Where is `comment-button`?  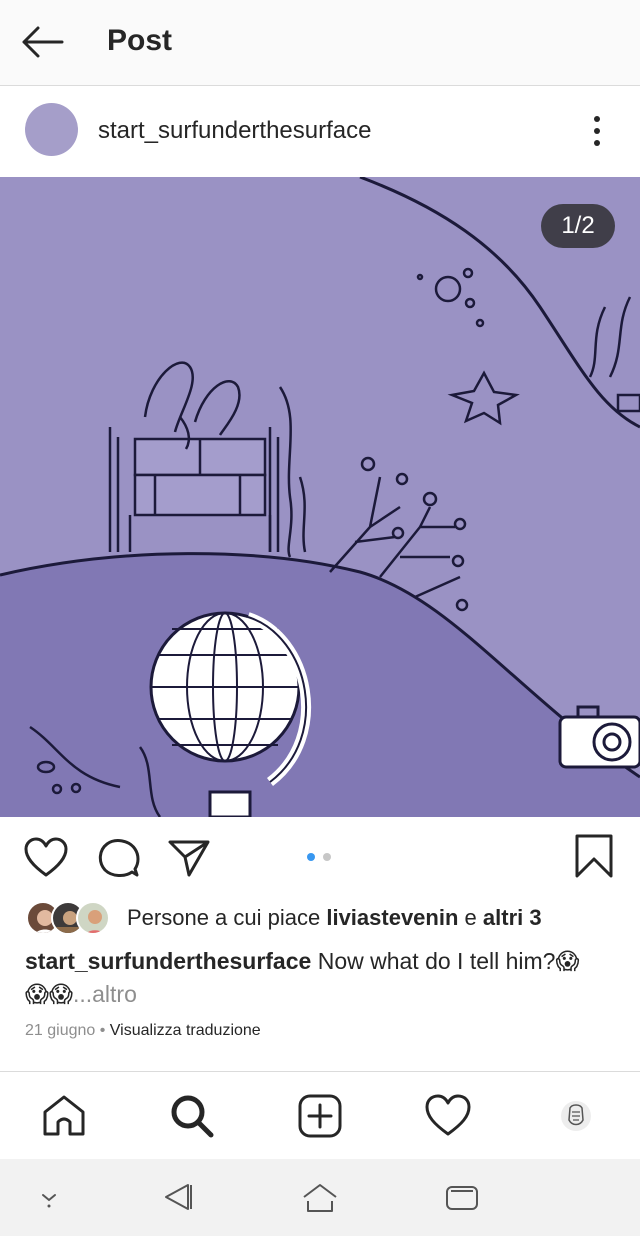
comment-button is located at coordinates (119, 858).